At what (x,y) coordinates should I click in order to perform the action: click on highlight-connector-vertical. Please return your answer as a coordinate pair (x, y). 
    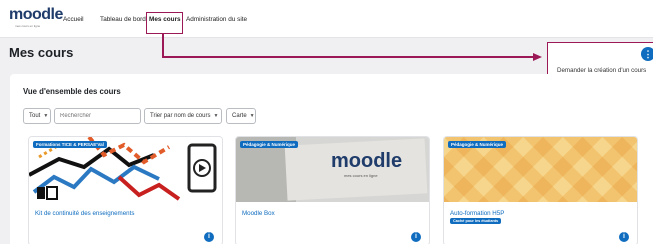
    Looking at the image, I should click on (163, 45).